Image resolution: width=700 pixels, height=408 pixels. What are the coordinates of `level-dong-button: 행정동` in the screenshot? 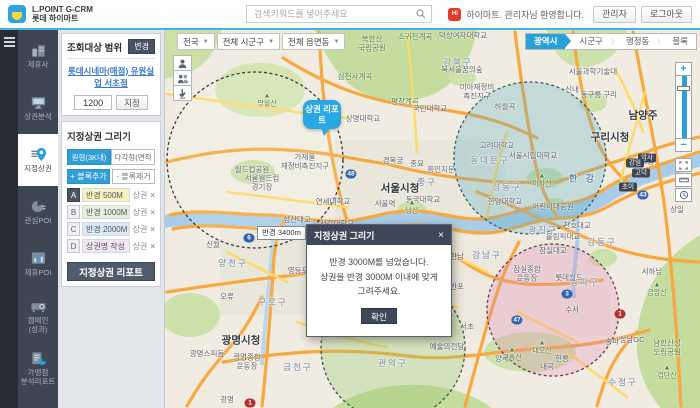 It's located at (637, 41).